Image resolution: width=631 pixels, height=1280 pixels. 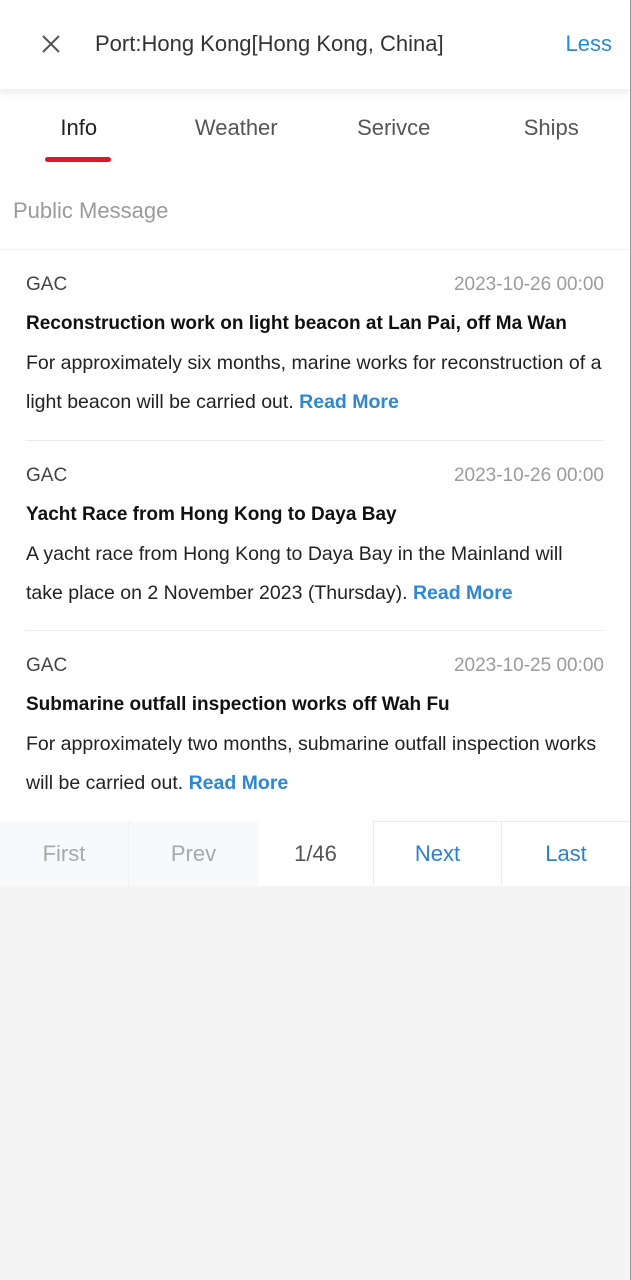 What do you see at coordinates (565, 853) in the screenshot?
I see `last-page-button: Last` at bounding box center [565, 853].